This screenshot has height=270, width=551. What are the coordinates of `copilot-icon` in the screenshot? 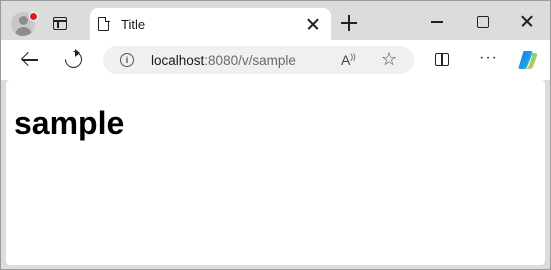 It's located at (528, 60).